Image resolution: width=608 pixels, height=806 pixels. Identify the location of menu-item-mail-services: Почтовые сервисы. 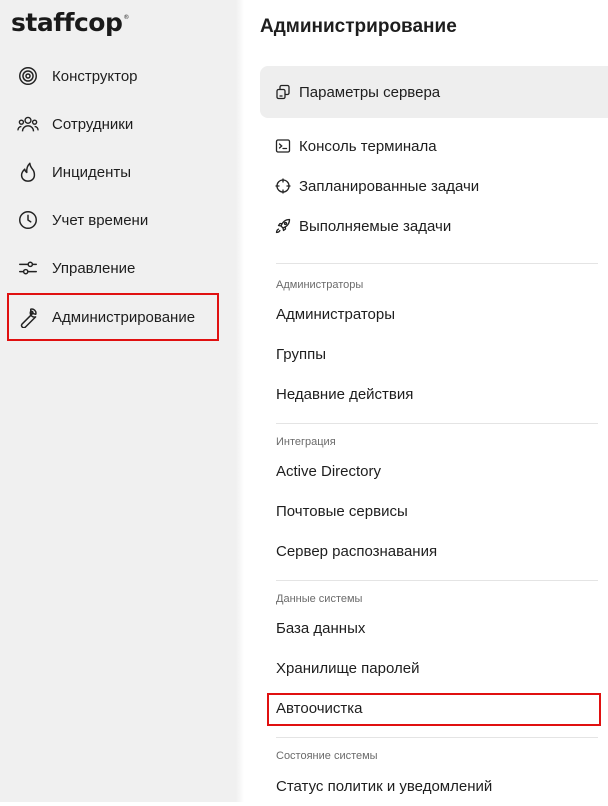
(434, 511).